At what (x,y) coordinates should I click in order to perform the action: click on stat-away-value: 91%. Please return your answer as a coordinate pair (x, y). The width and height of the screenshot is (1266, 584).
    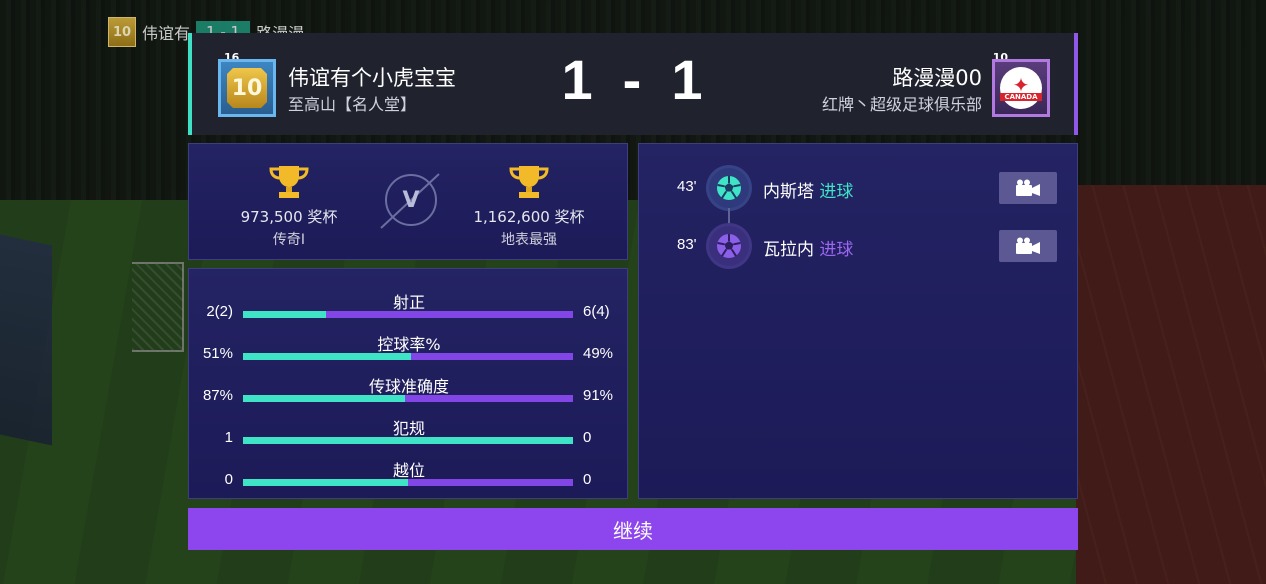
    Looking at the image, I should click on (598, 395).